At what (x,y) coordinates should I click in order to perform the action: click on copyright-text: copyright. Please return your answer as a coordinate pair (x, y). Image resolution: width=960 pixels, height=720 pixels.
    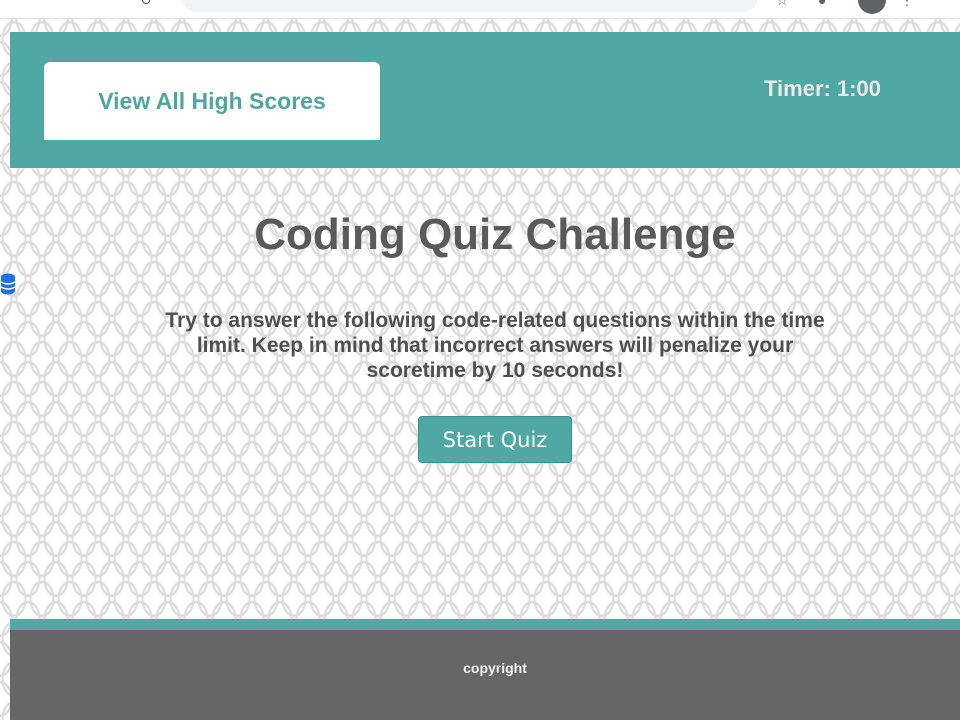
    Looking at the image, I should click on (495, 668).